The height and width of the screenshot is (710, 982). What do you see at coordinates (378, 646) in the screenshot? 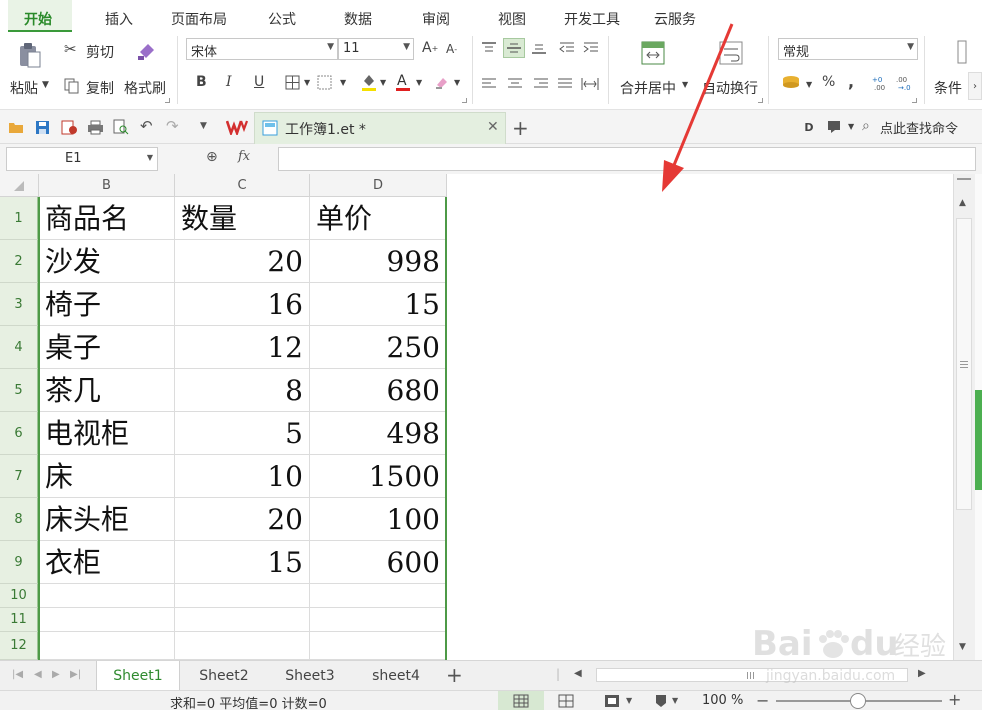
I see `cell-d12` at bounding box center [378, 646].